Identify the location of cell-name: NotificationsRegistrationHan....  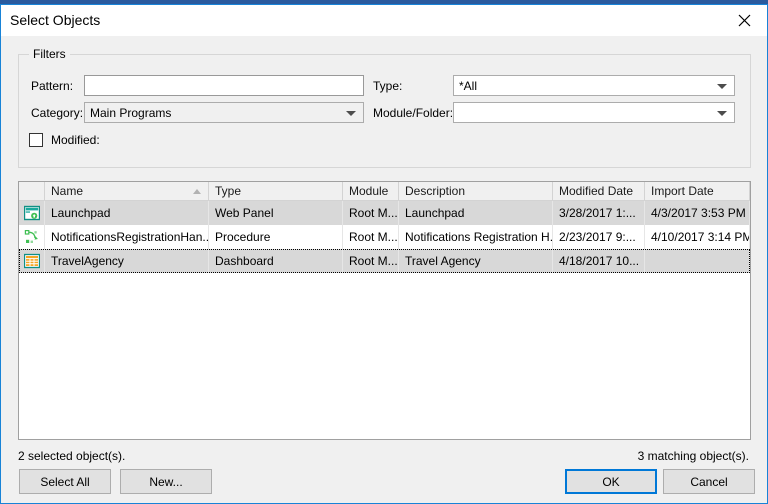
(127, 237).